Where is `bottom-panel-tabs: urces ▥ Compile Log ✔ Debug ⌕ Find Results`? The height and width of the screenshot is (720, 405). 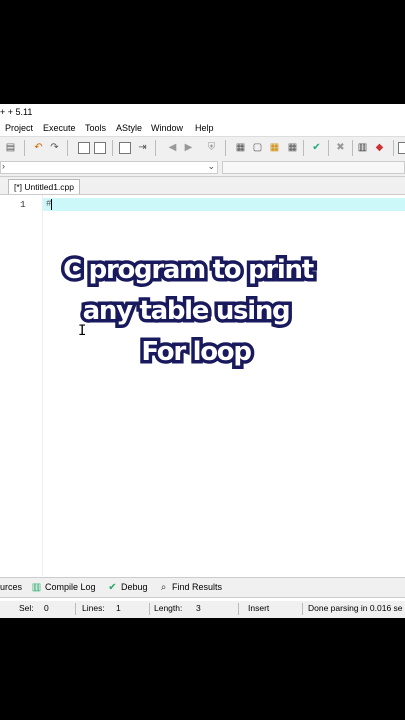
bottom-panel-tabs: urces ▥ Compile Log ✔ Debug ⌕ Find Results is located at coordinates (202, 587).